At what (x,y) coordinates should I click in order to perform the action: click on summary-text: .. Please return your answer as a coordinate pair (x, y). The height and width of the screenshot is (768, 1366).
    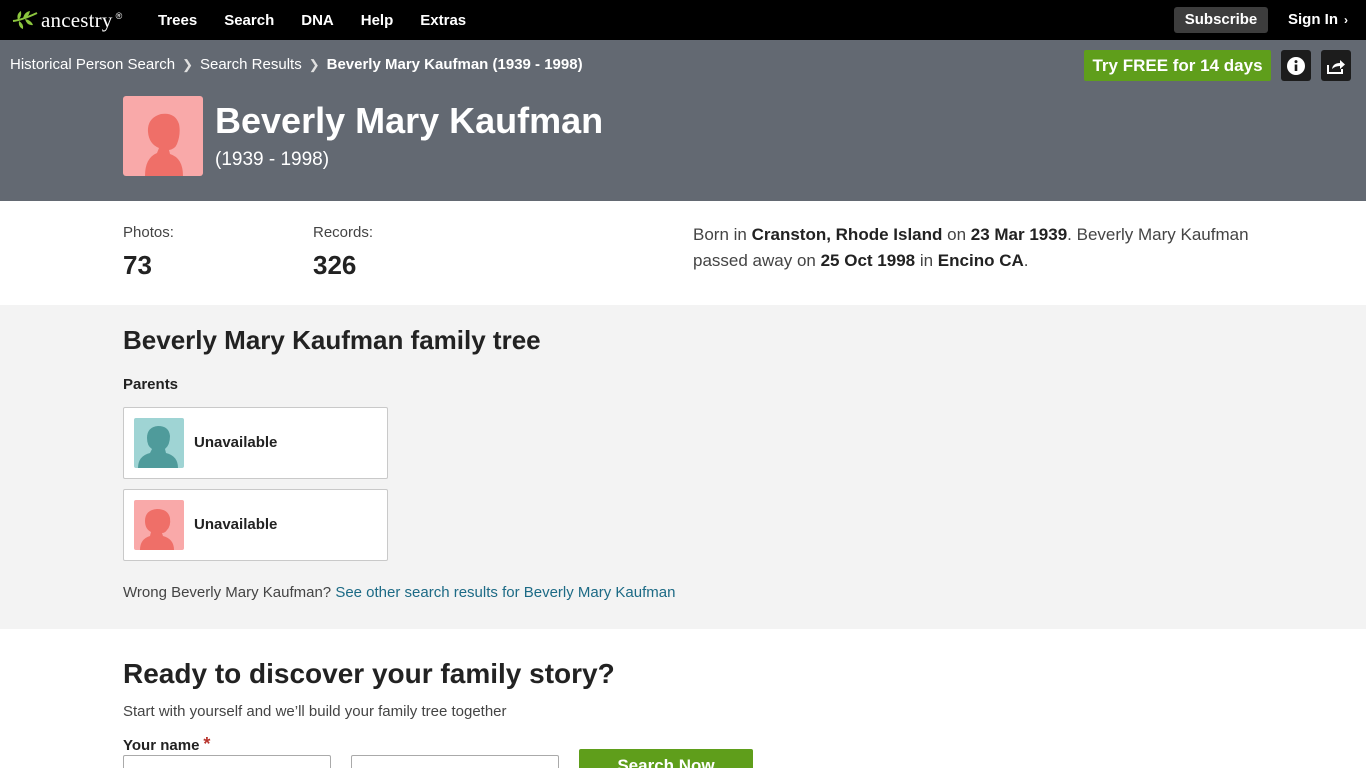
    Looking at the image, I should click on (1026, 260).